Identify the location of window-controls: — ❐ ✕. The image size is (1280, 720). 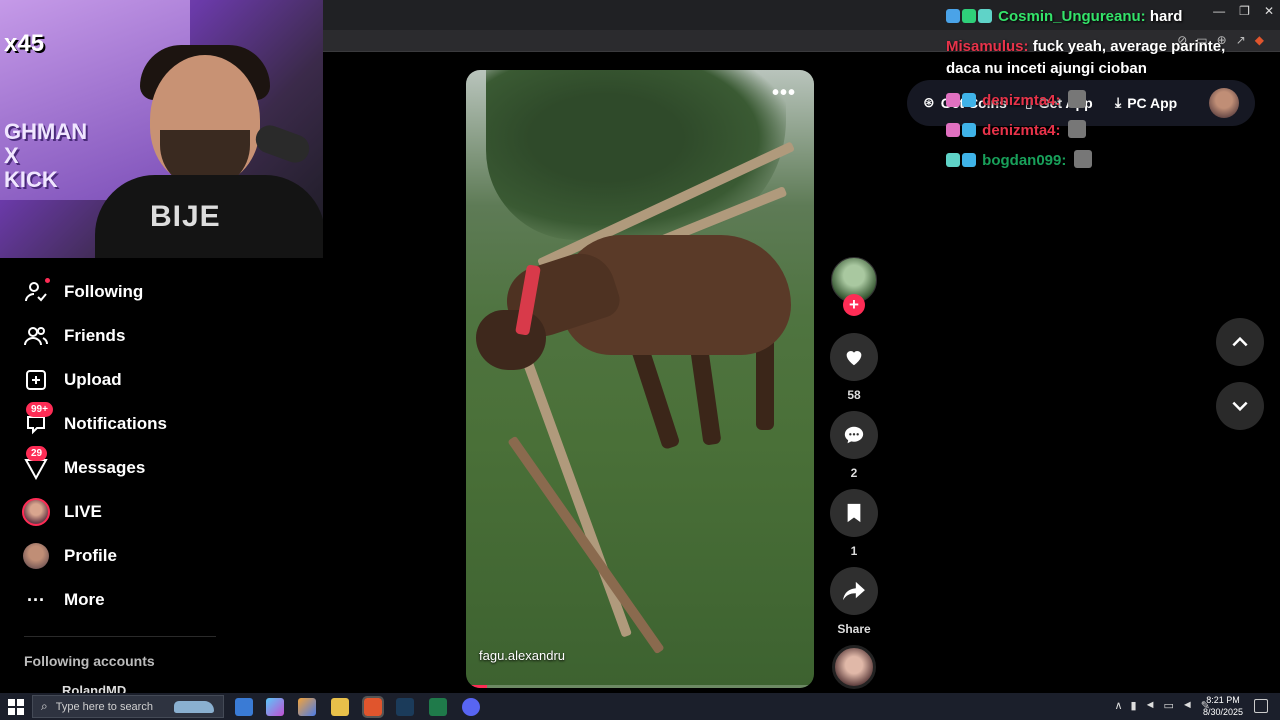
(1243, 11).